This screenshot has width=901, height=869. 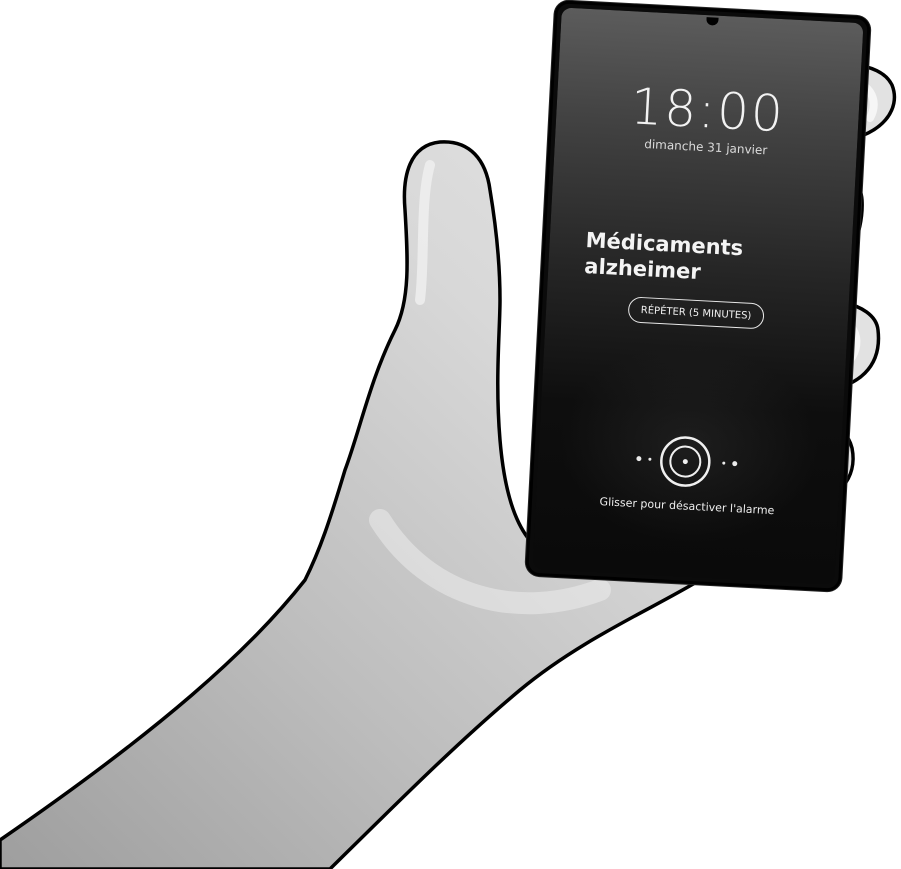 I want to click on alarm-dismiss-handle, so click(x=685, y=461).